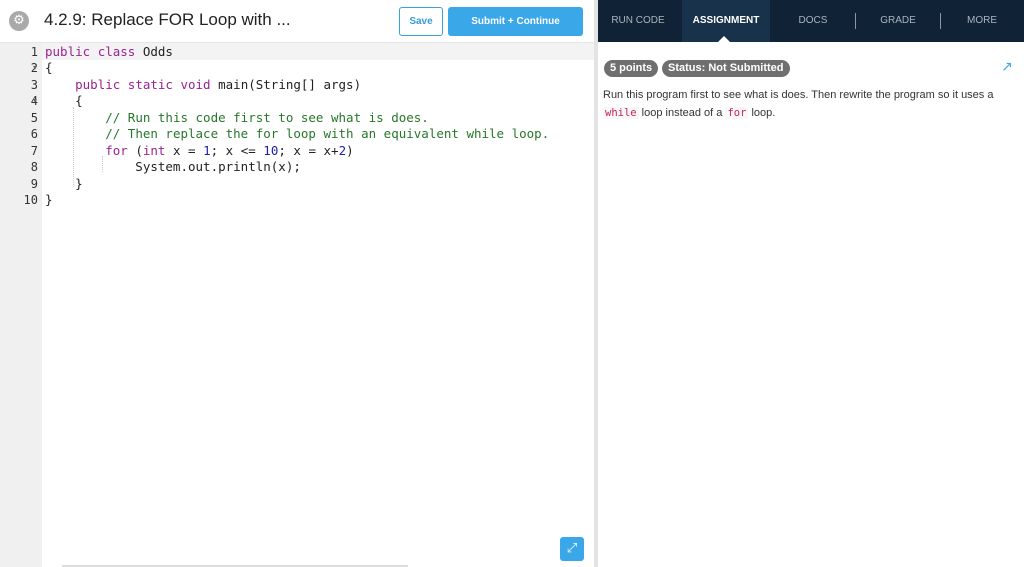 The image size is (1024, 567). I want to click on code-line: for (int x = 1; x <= 10; x = x+2), so click(229, 150).